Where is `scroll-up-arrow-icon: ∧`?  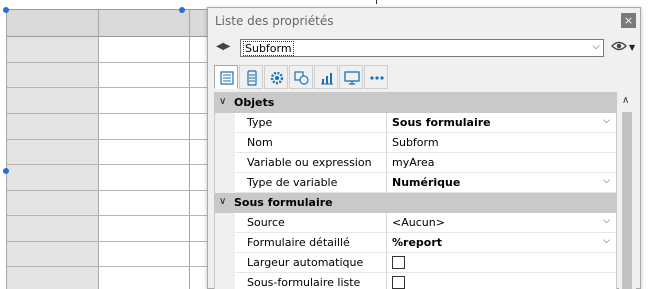 scroll-up-arrow-icon: ∧ is located at coordinates (625, 100).